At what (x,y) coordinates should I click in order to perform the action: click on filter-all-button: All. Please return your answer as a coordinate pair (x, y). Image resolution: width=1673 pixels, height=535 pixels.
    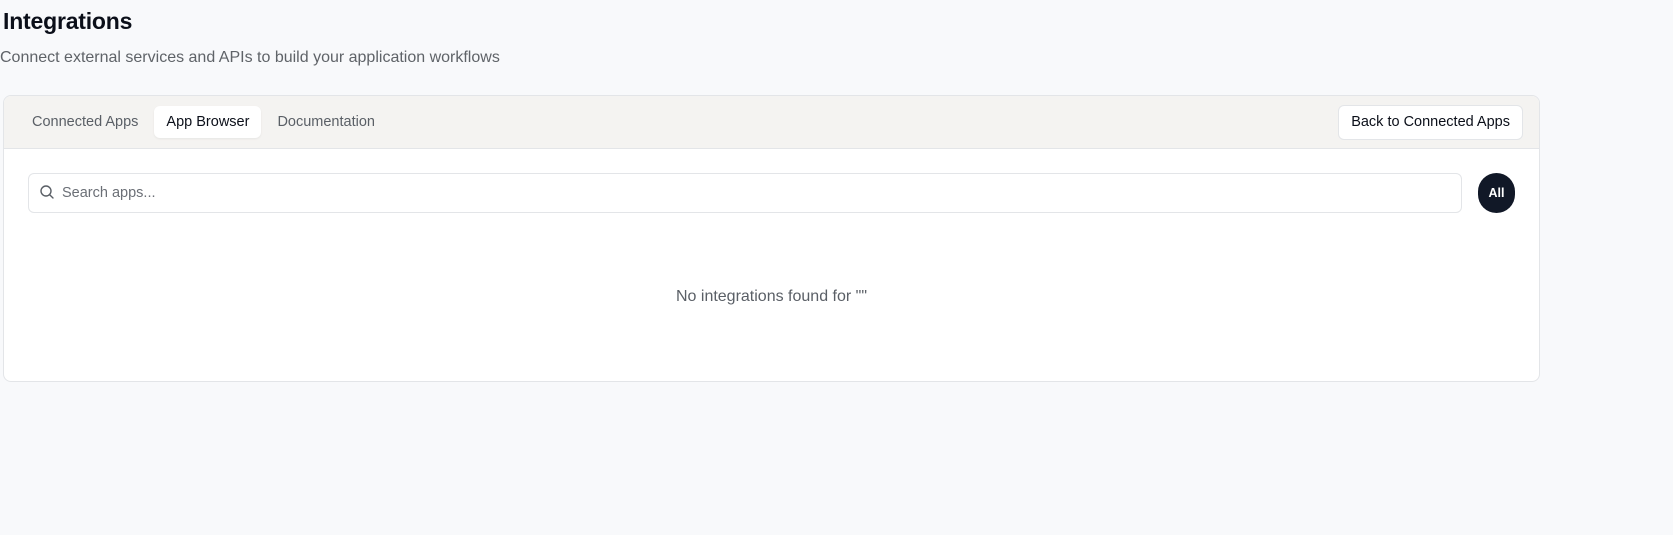
    Looking at the image, I should click on (1496, 193).